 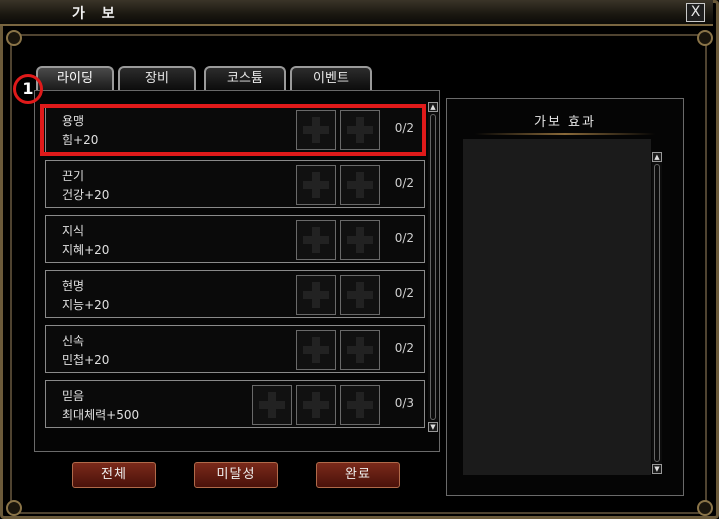 What do you see at coordinates (404, 403) in the screenshot?
I see `item-progress: 0/3` at bounding box center [404, 403].